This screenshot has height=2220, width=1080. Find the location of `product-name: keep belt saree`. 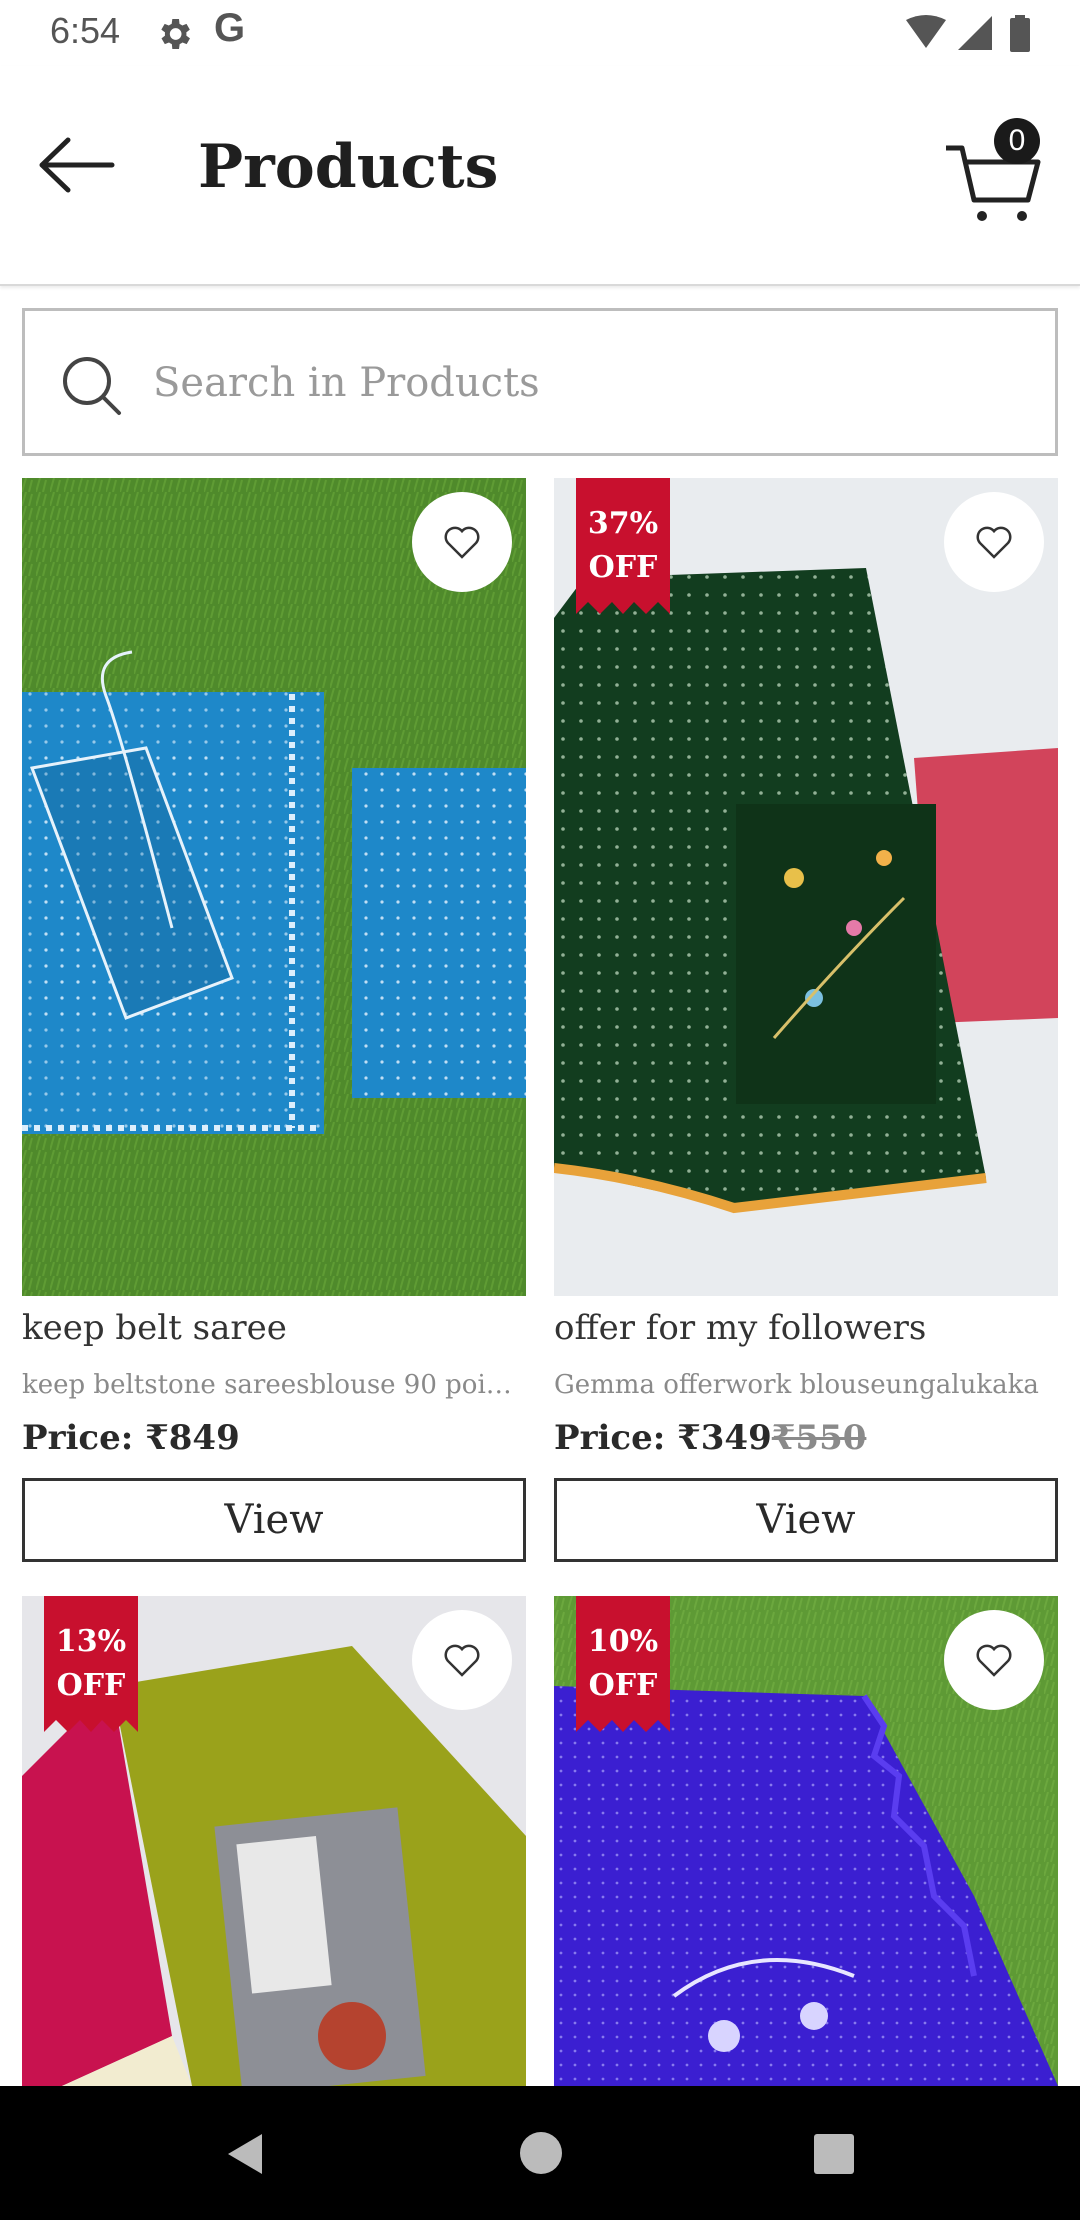

product-name: keep belt saree is located at coordinates (154, 1328).